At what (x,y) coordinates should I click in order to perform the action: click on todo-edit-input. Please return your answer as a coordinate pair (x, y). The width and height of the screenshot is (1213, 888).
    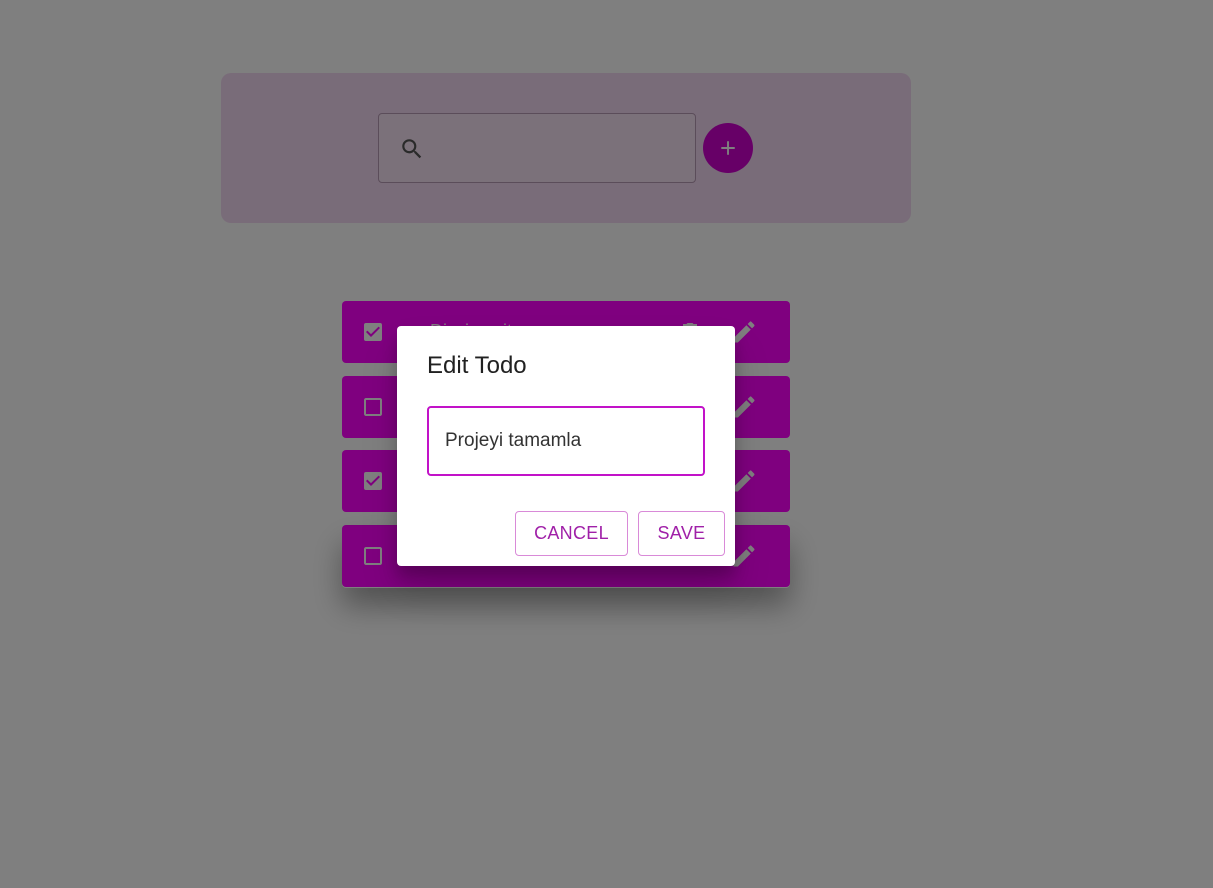
    Looking at the image, I should click on (566, 441).